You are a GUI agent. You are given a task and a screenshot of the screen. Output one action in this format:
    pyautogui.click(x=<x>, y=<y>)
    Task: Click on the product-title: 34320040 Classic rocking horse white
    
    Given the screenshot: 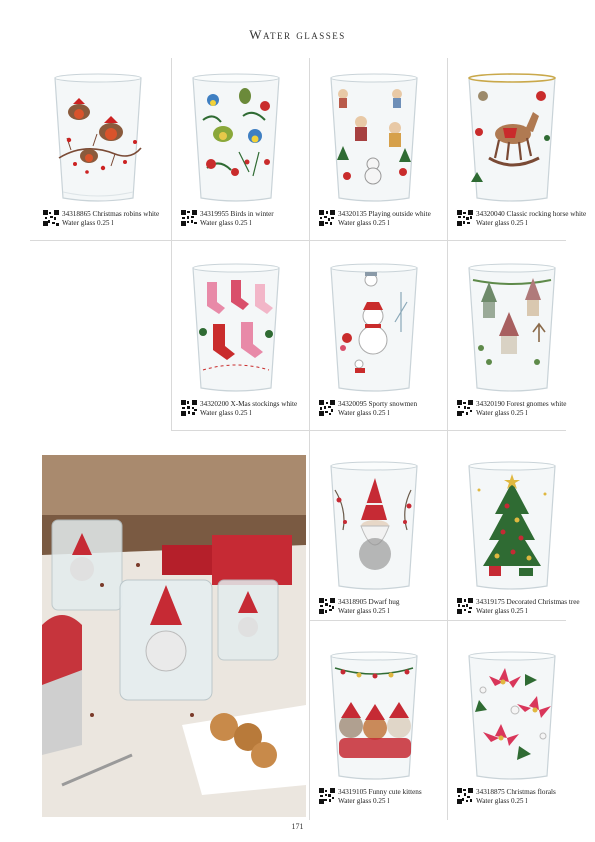 What is the action you would take?
    pyautogui.click(x=531, y=214)
    